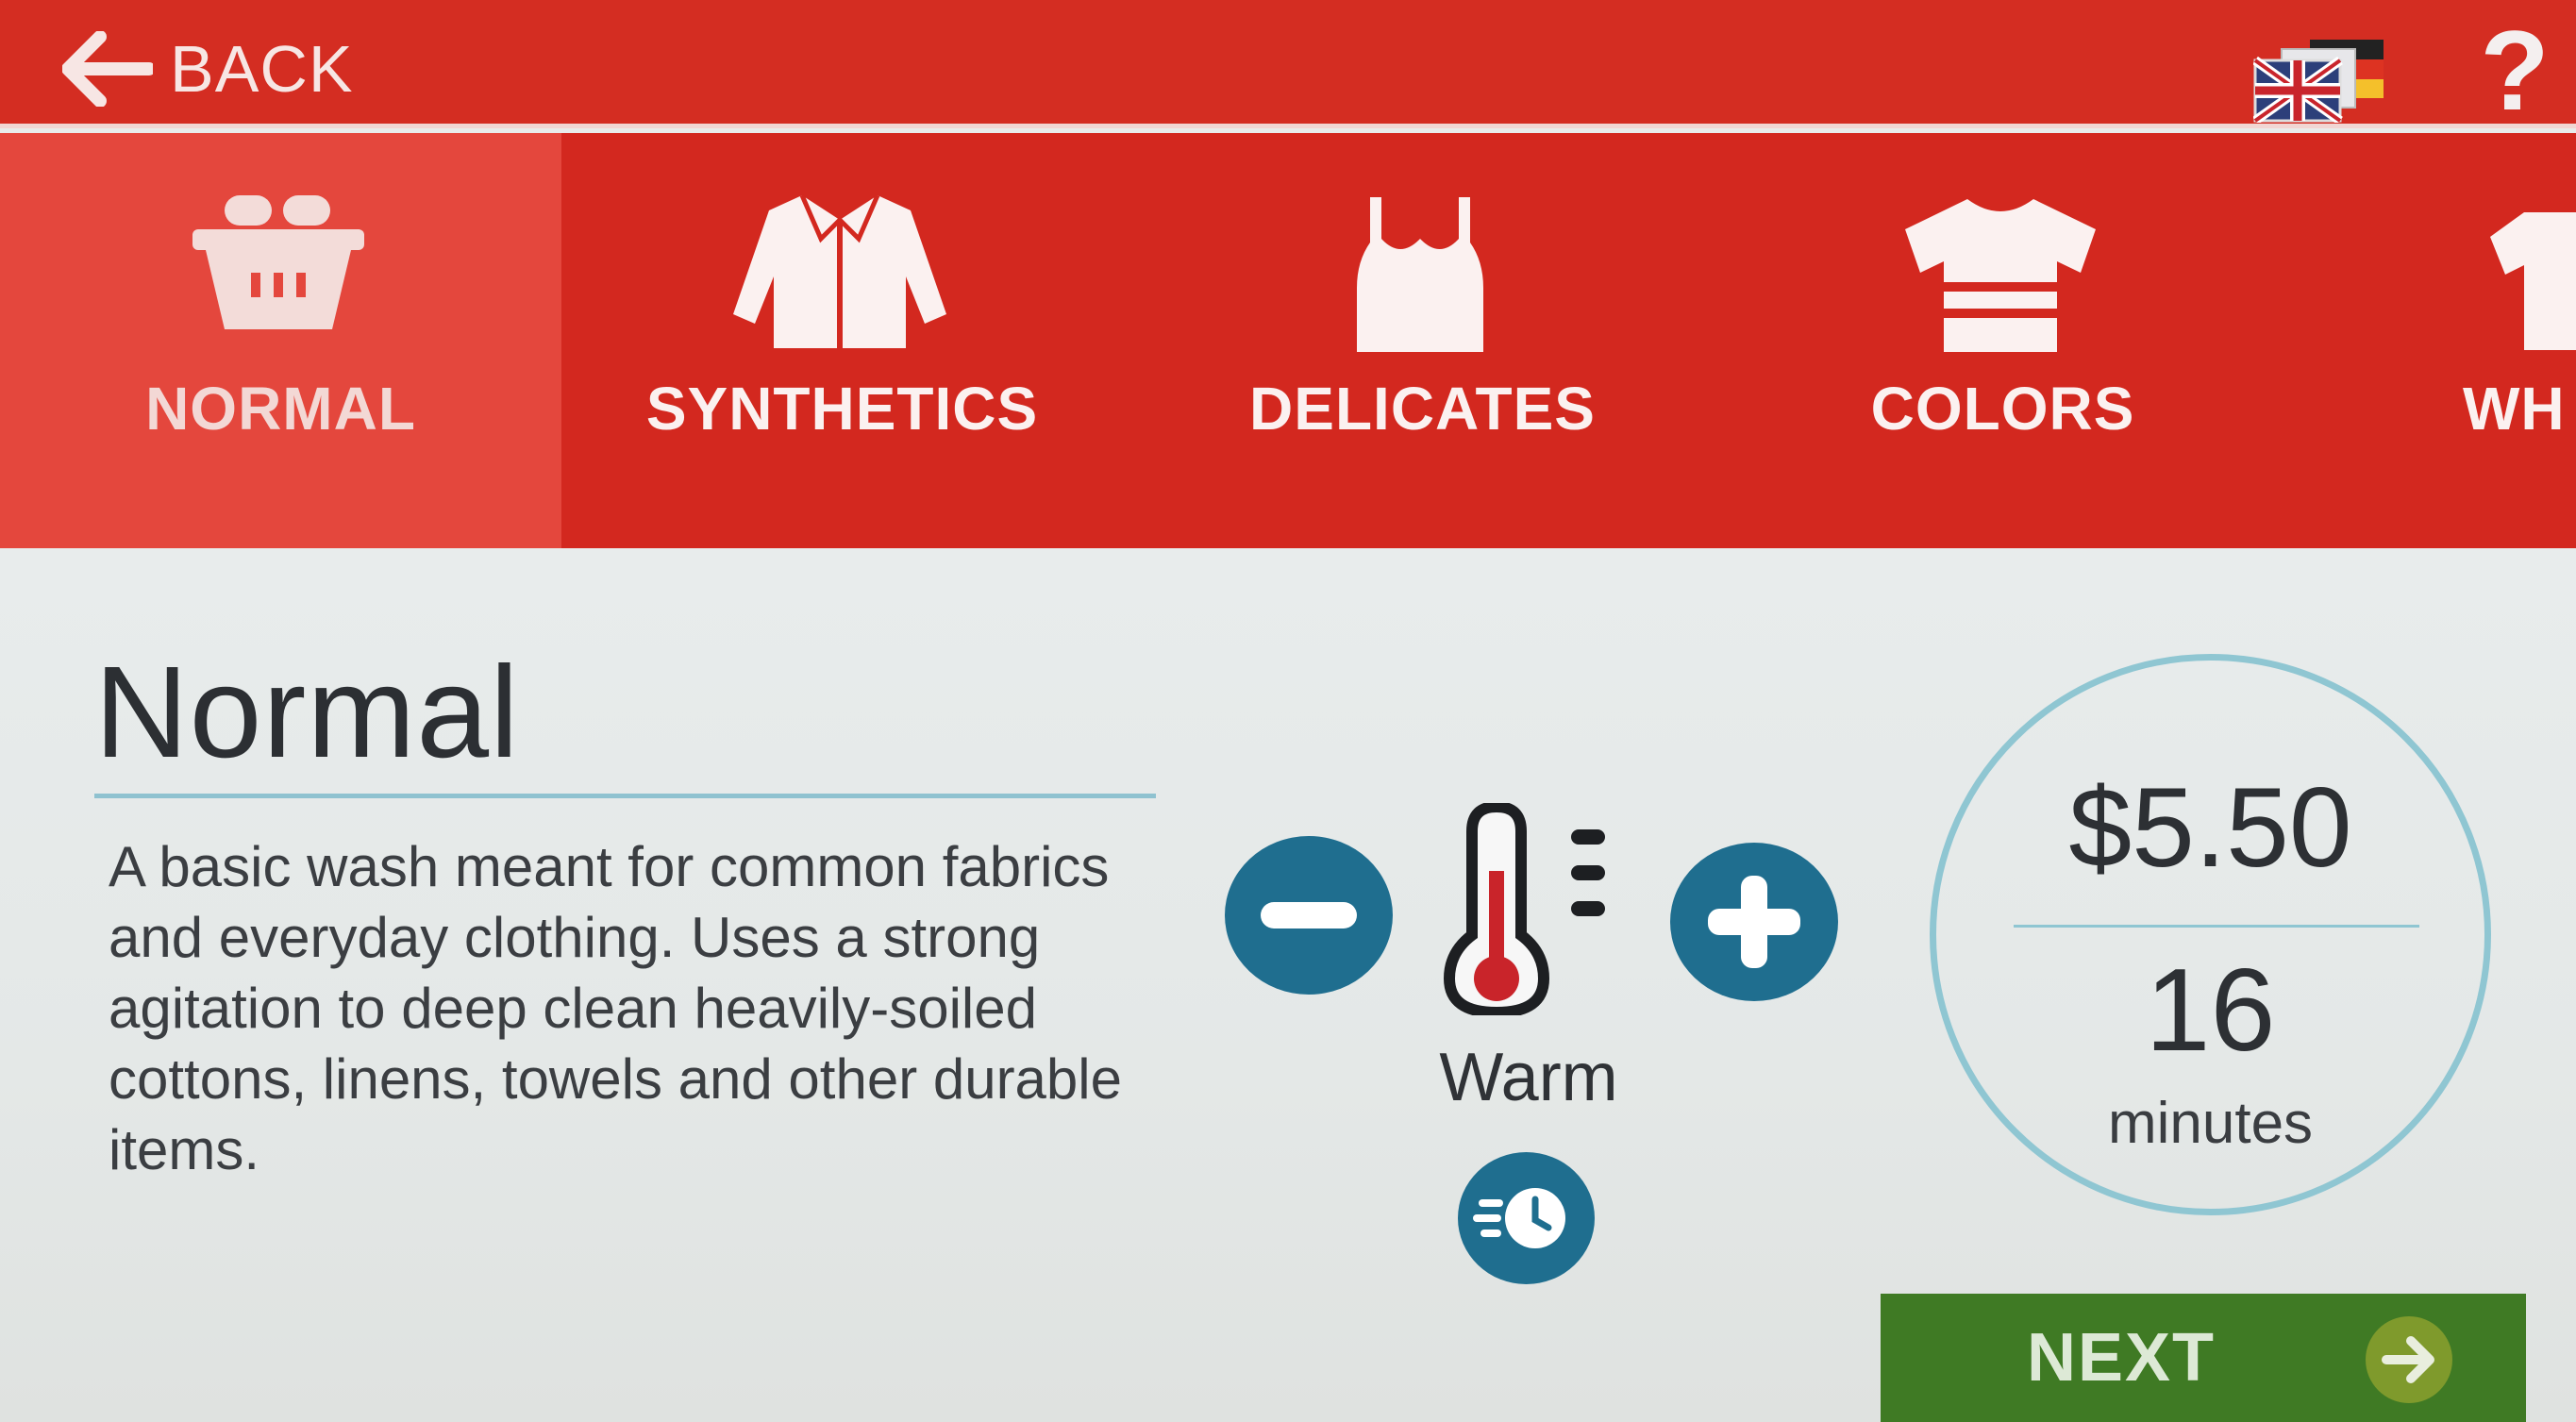  What do you see at coordinates (2514, 70) in the screenshot?
I see `help-button: ?` at bounding box center [2514, 70].